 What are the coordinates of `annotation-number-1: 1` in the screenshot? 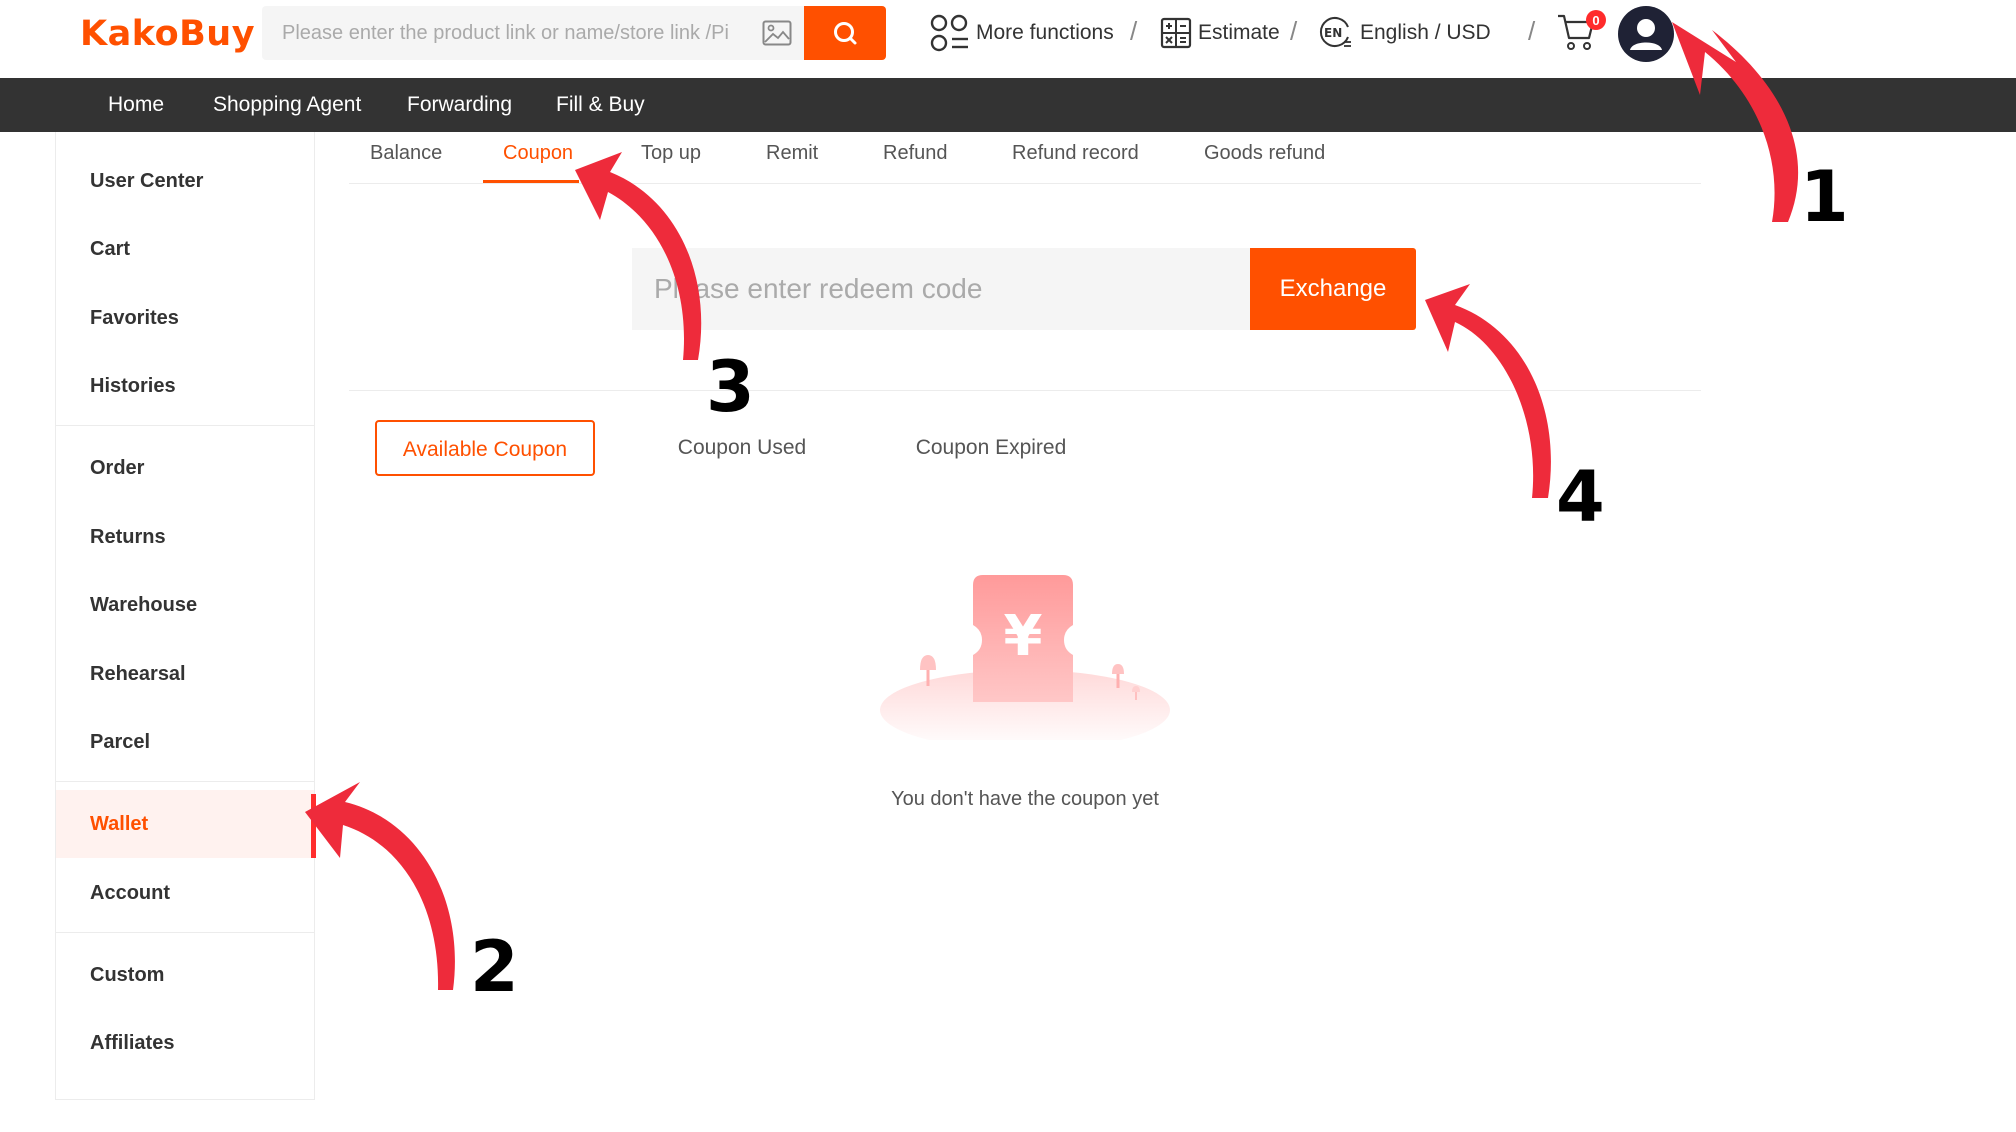 It's located at (1824, 197).